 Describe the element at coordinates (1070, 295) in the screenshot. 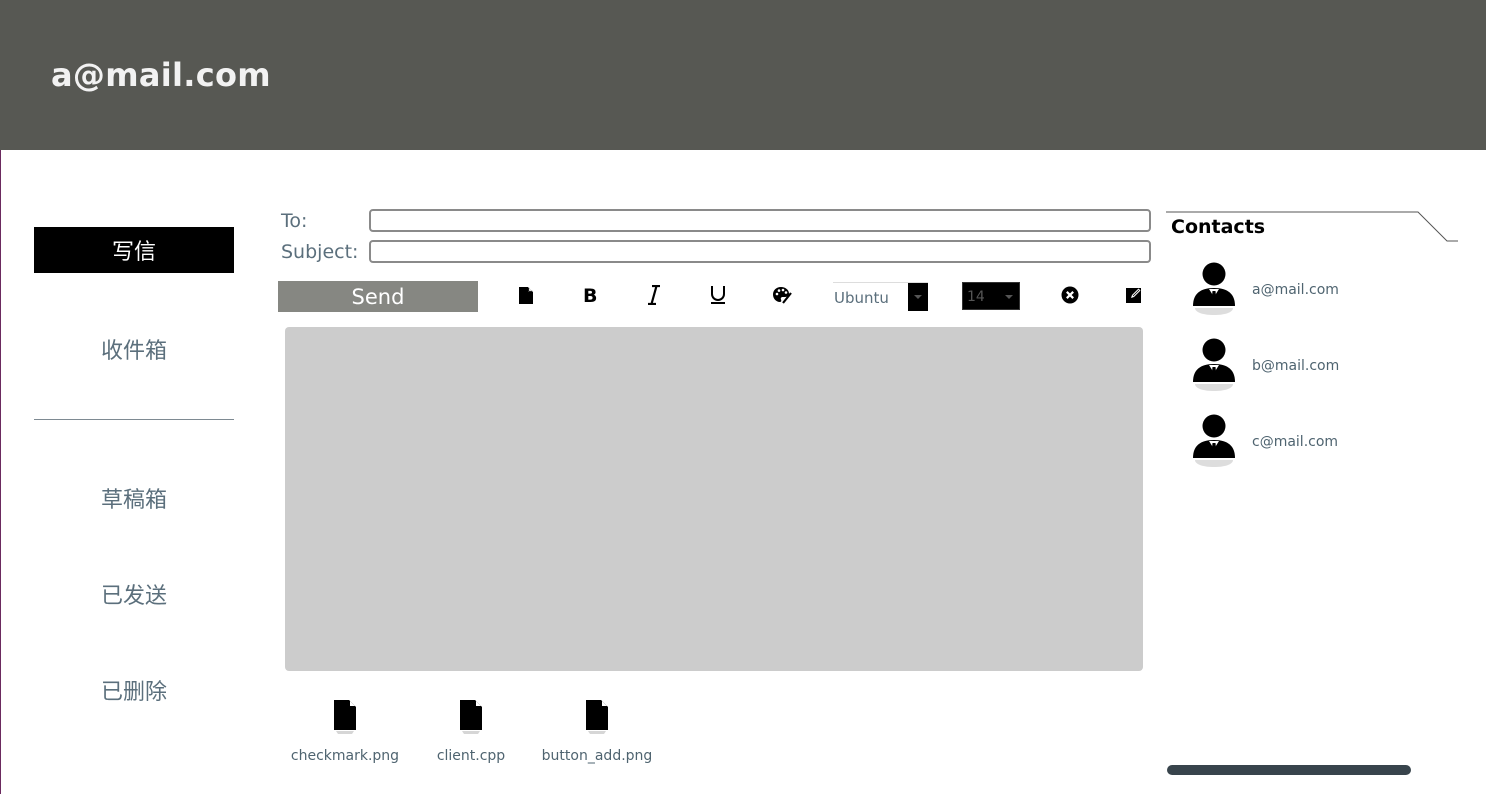

I see `clear-format-icon` at that location.